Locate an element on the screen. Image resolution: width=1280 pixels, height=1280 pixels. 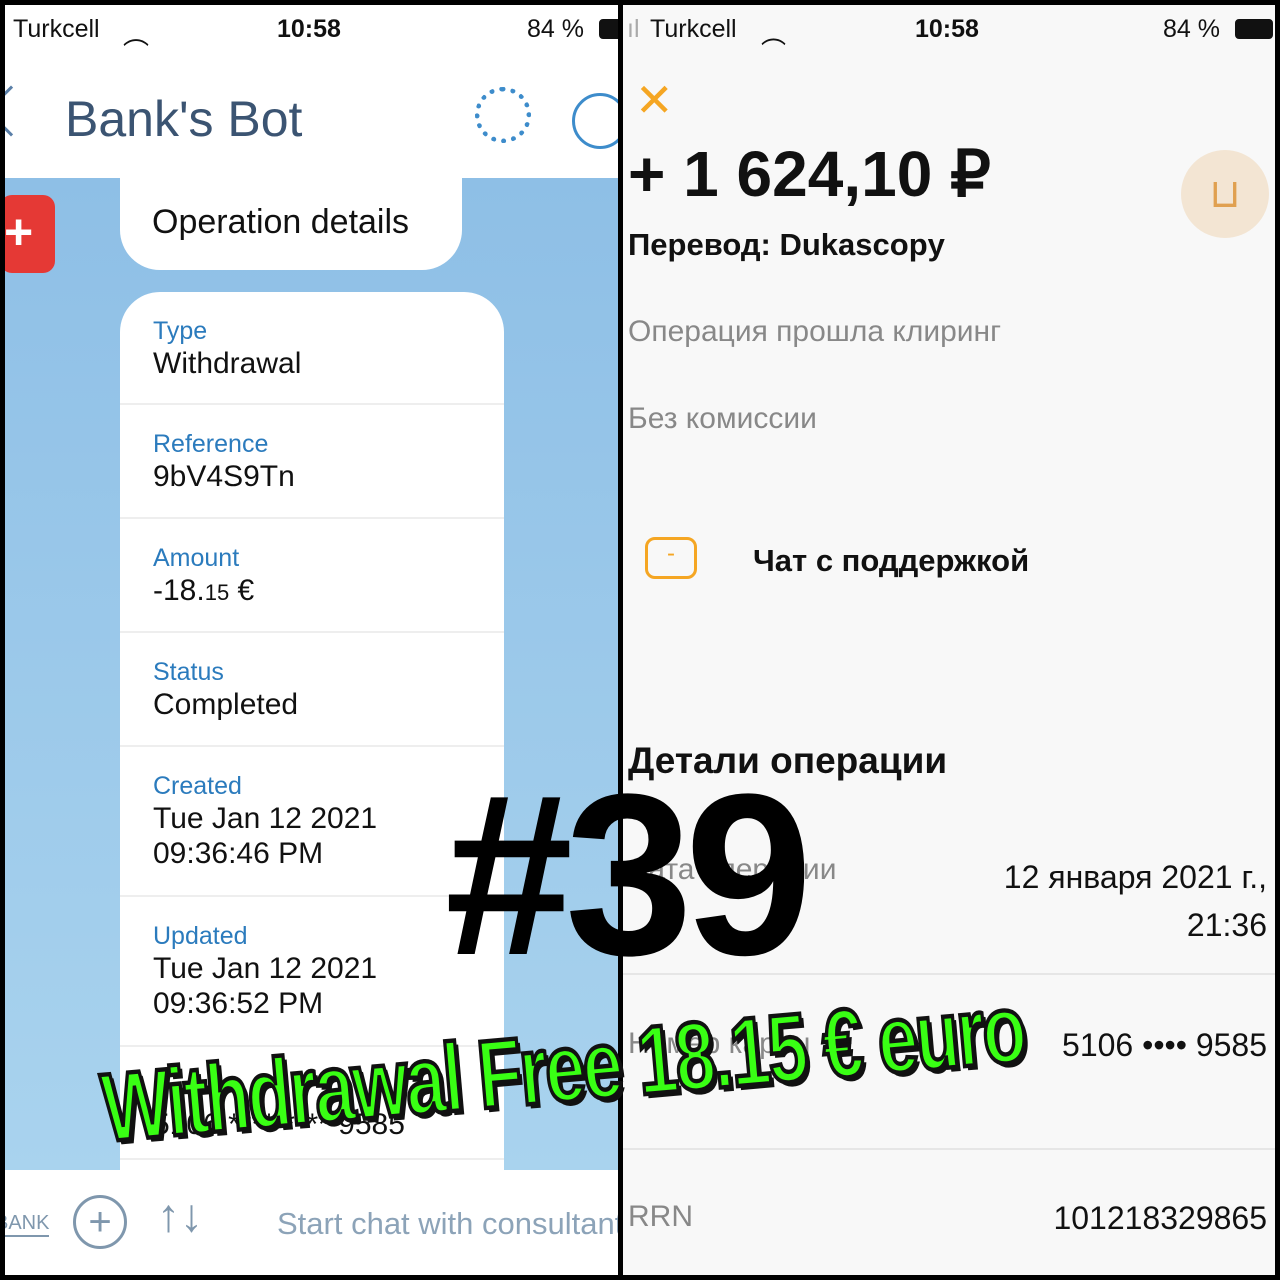
value: 9bV4S9Tn is located at coordinates (224, 476).